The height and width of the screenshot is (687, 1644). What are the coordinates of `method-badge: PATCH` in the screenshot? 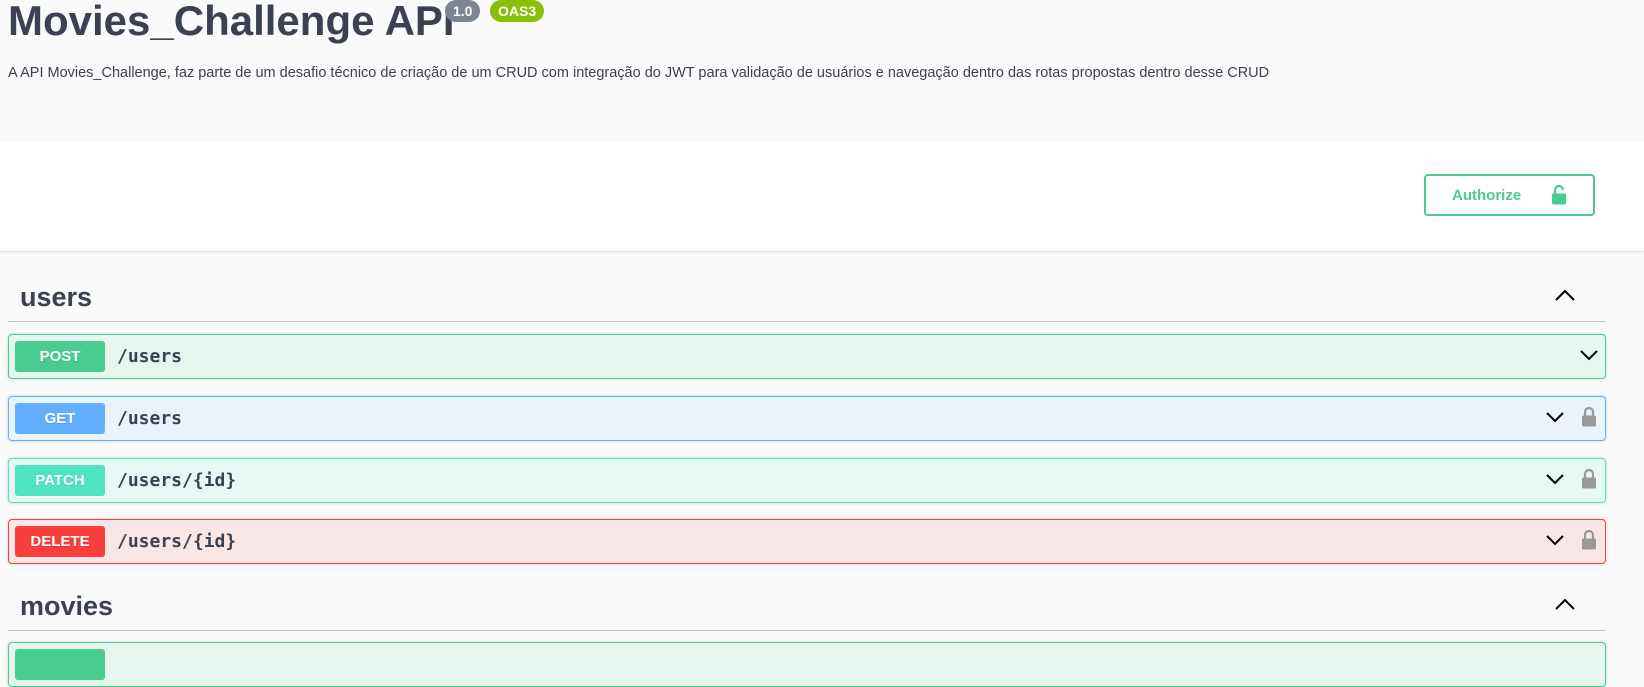 It's located at (60, 480).